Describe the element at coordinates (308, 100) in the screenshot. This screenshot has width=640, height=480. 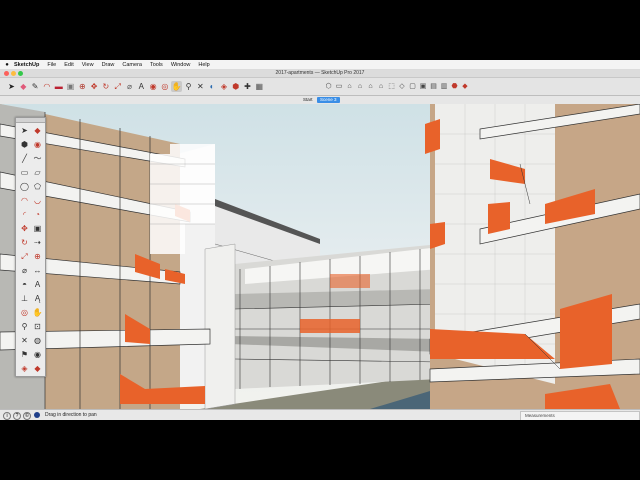
I see `tab-start: Start` at that location.